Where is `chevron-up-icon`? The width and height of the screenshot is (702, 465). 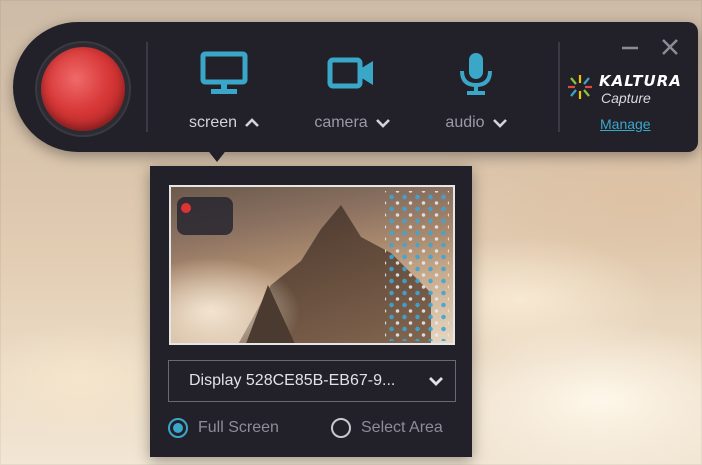 chevron-up-icon is located at coordinates (252, 122).